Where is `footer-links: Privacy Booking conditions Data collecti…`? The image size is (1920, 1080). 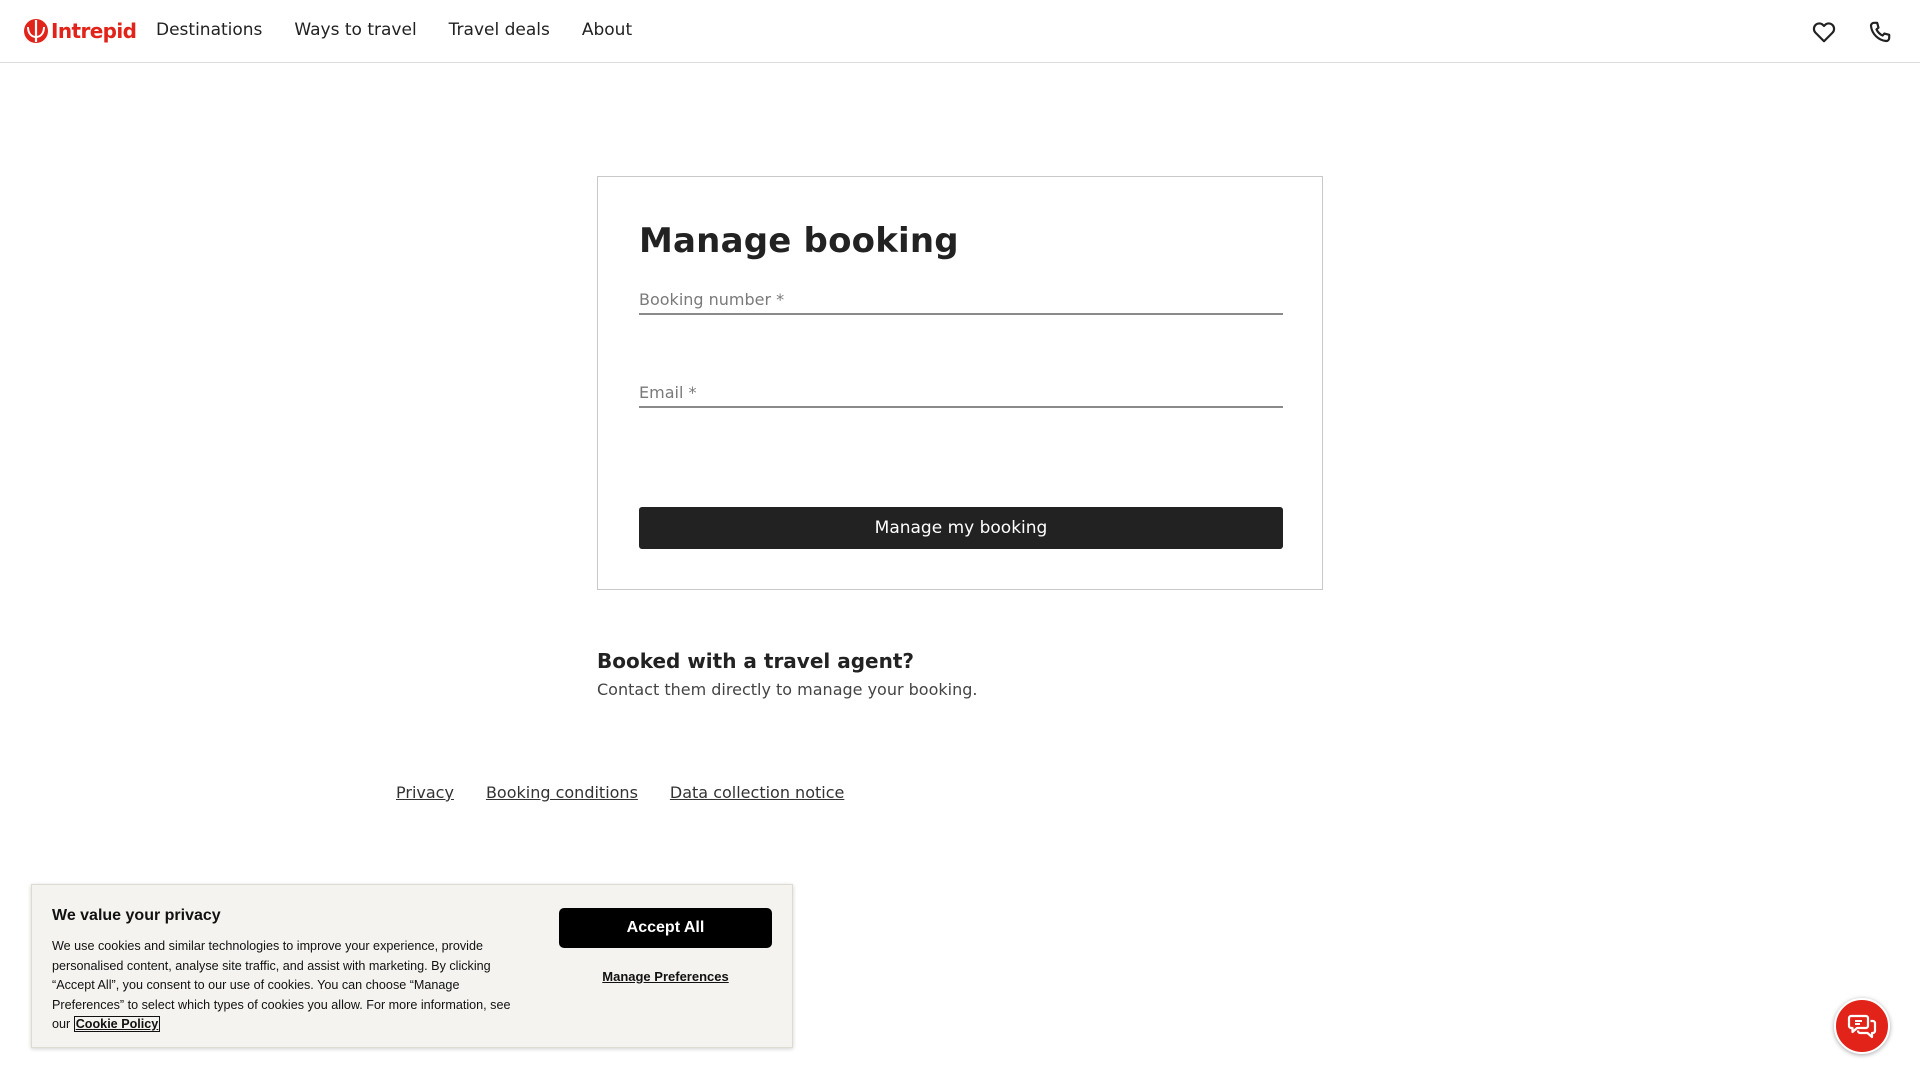
footer-links: Privacy Booking conditions Data collecti… is located at coordinates (636, 792).